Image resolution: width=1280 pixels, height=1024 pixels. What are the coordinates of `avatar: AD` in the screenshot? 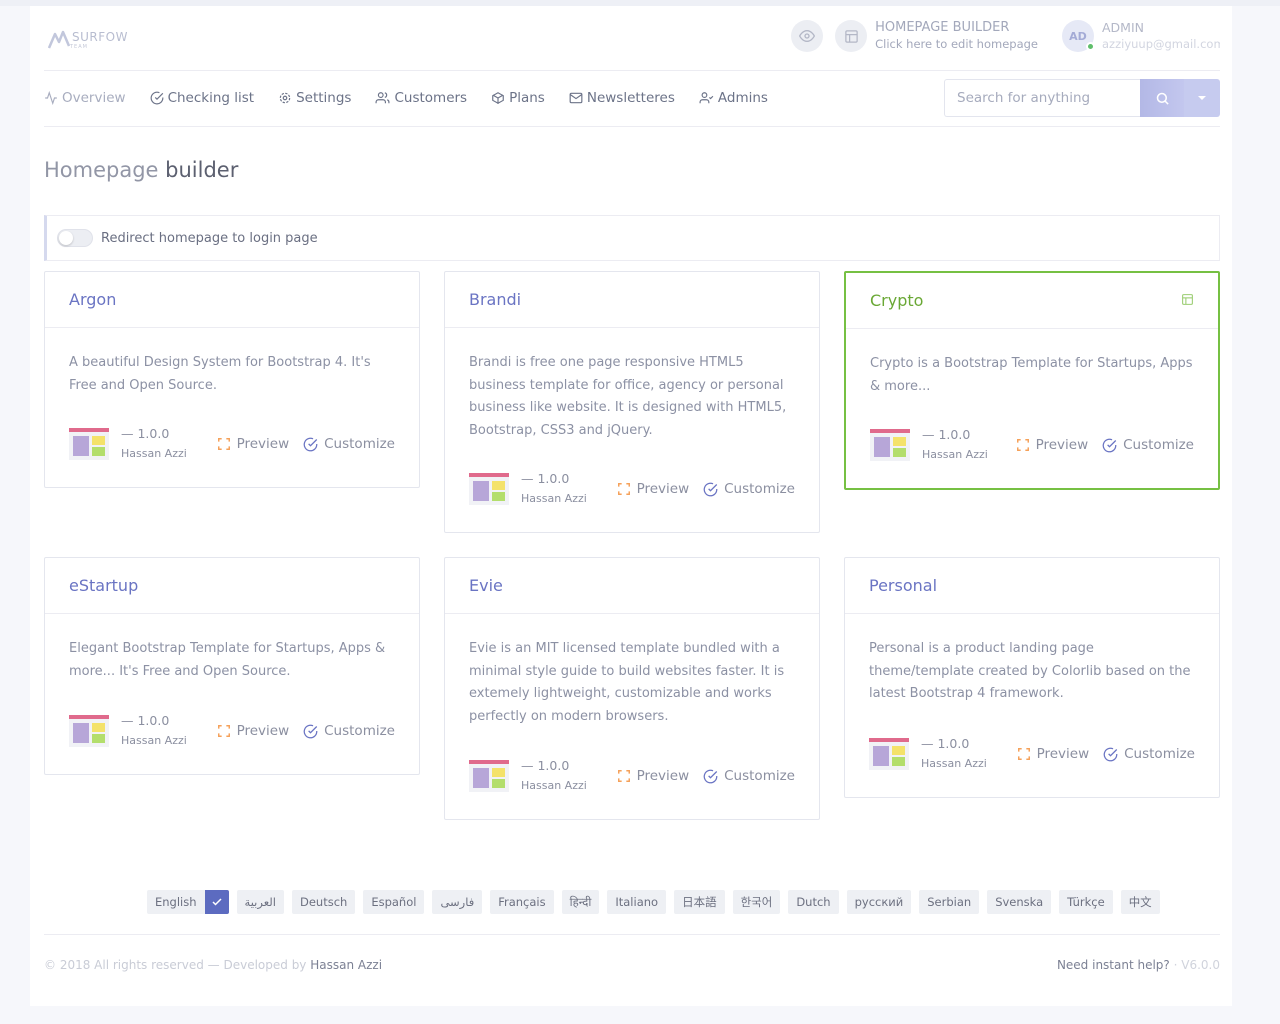 It's located at (1078, 36).